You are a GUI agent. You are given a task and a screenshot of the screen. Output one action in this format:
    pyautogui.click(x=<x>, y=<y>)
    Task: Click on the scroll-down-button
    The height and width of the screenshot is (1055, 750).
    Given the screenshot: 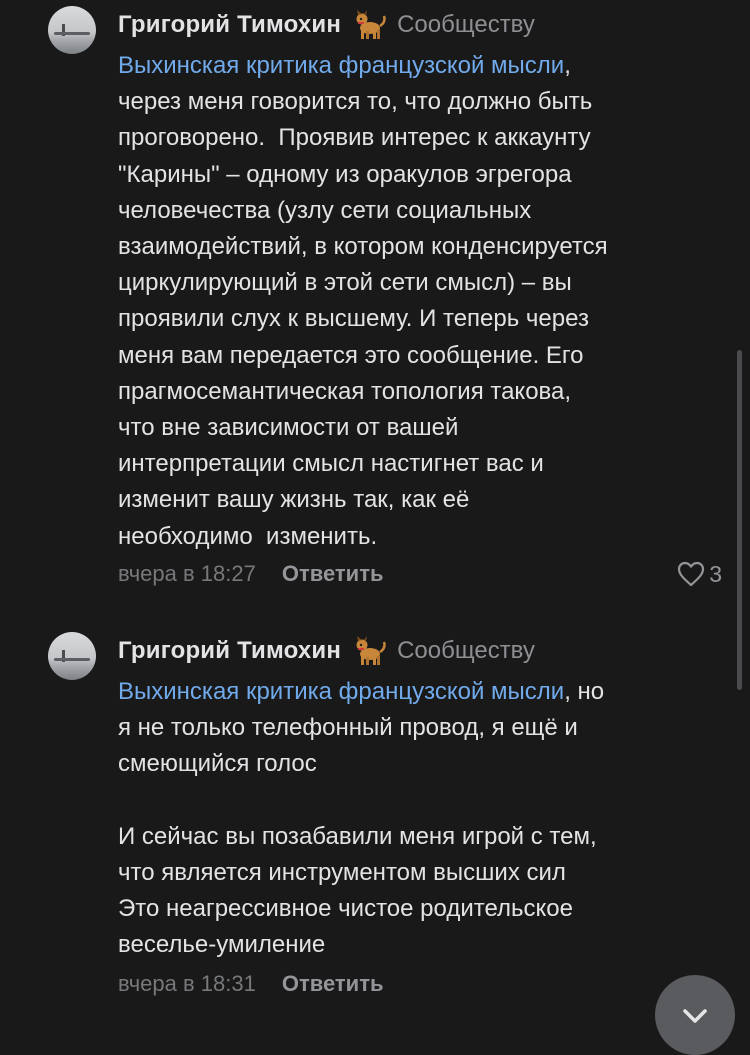 What is the action you would take?
    pyautogui.click(x=695, y=1015)
    